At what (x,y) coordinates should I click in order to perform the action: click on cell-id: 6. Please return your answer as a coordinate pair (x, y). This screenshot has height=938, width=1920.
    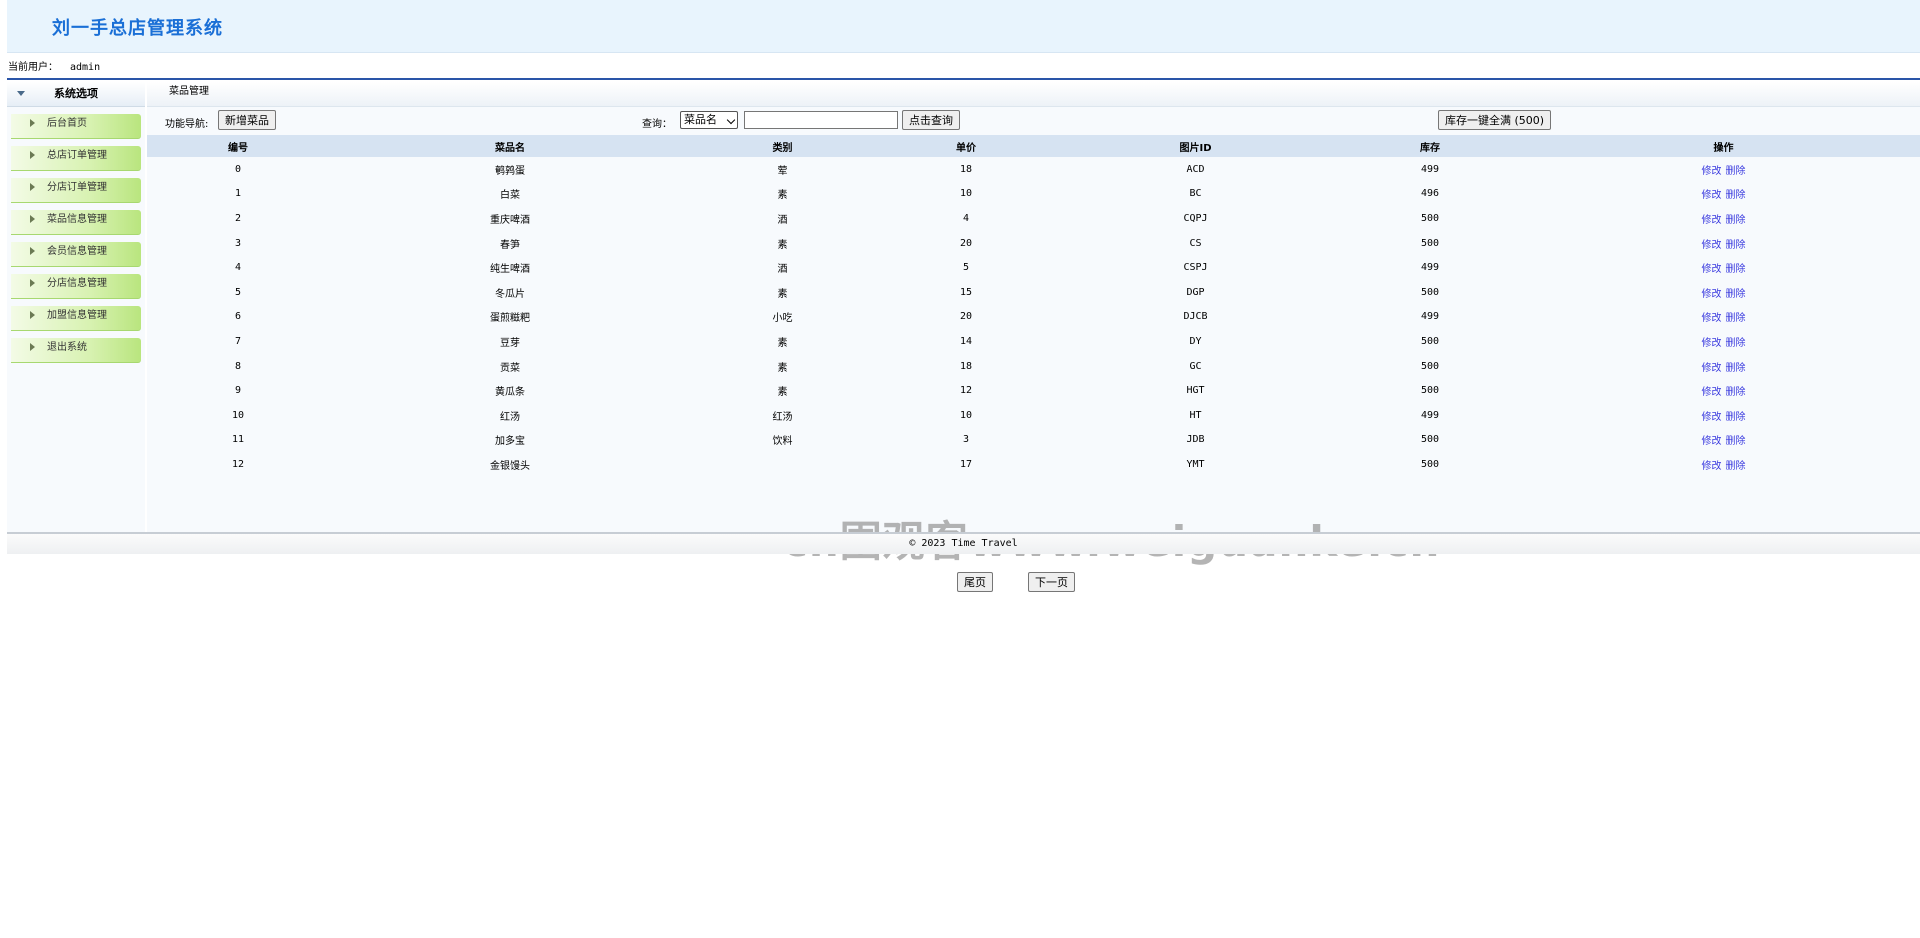
    Looking at the image, I should click on (238, 317).